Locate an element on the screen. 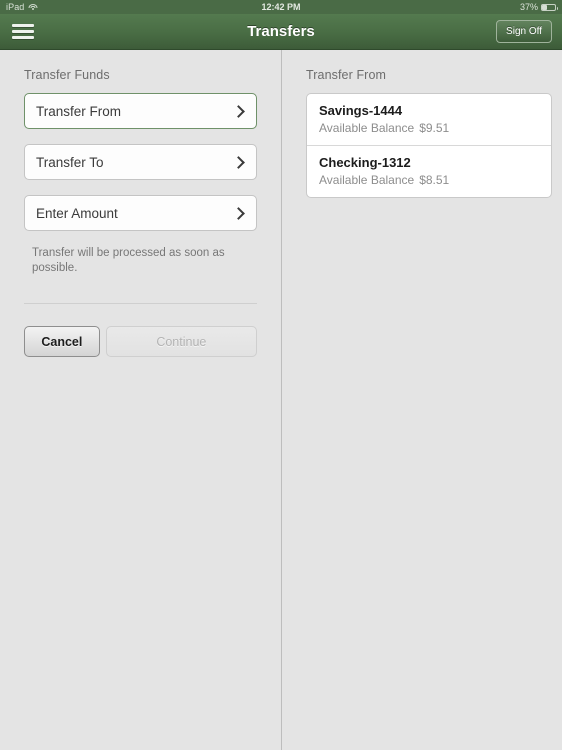 This screenshot has height=750, width=562. status-bar-left: iPad is located at coordinates (22, 7).